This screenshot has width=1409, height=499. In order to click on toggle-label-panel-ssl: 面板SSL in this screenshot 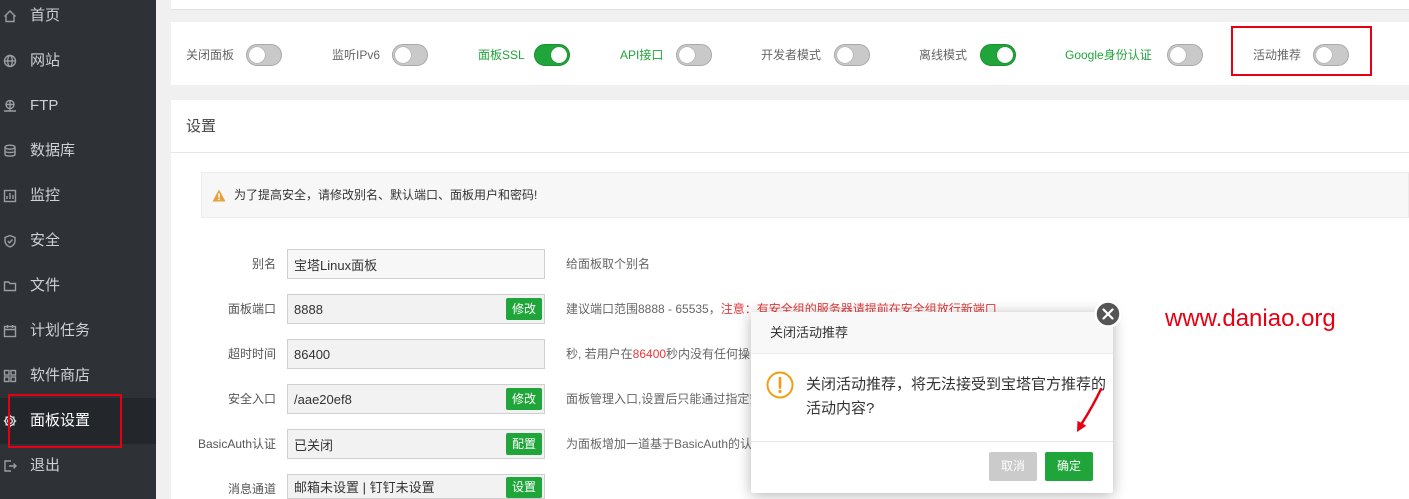, I will do `click(501, 55)`.